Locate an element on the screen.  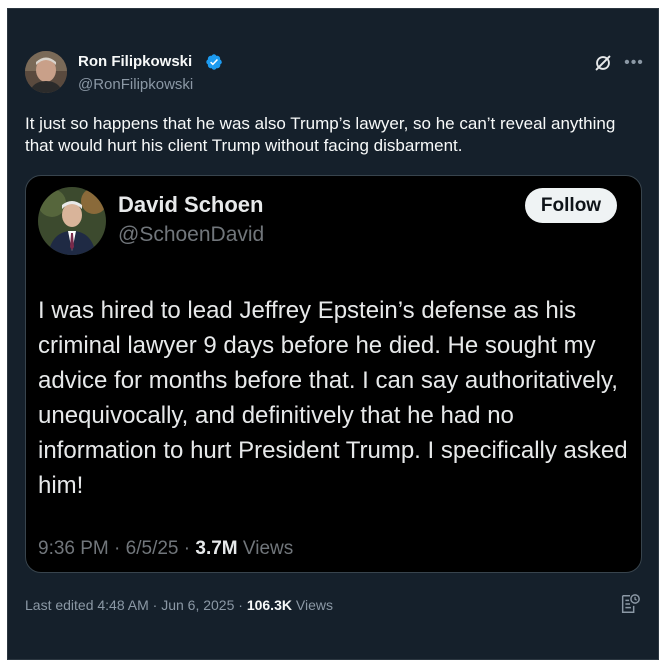
quoted-views-count: 3.7M is located at coordinates (216, 548).